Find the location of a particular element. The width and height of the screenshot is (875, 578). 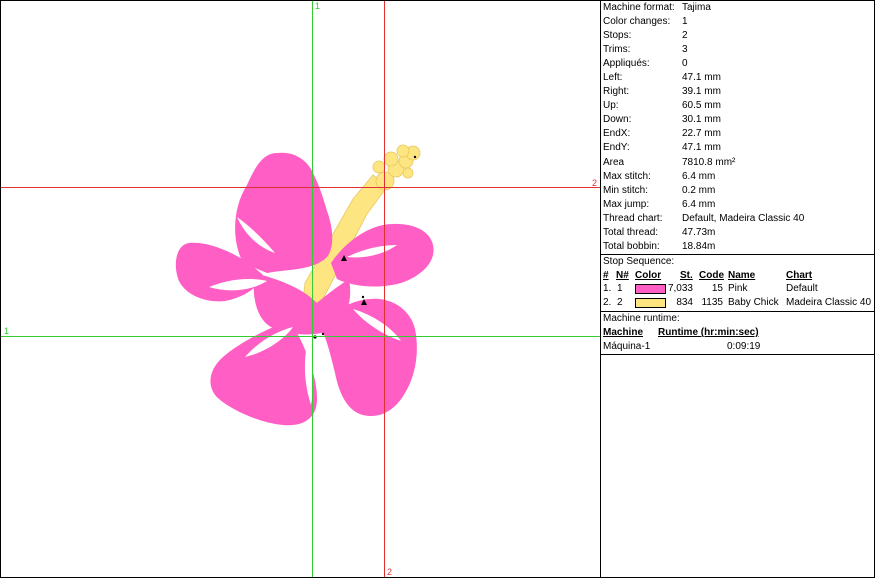

guide-v2-label: 2 is located at coordinates (390, 572).